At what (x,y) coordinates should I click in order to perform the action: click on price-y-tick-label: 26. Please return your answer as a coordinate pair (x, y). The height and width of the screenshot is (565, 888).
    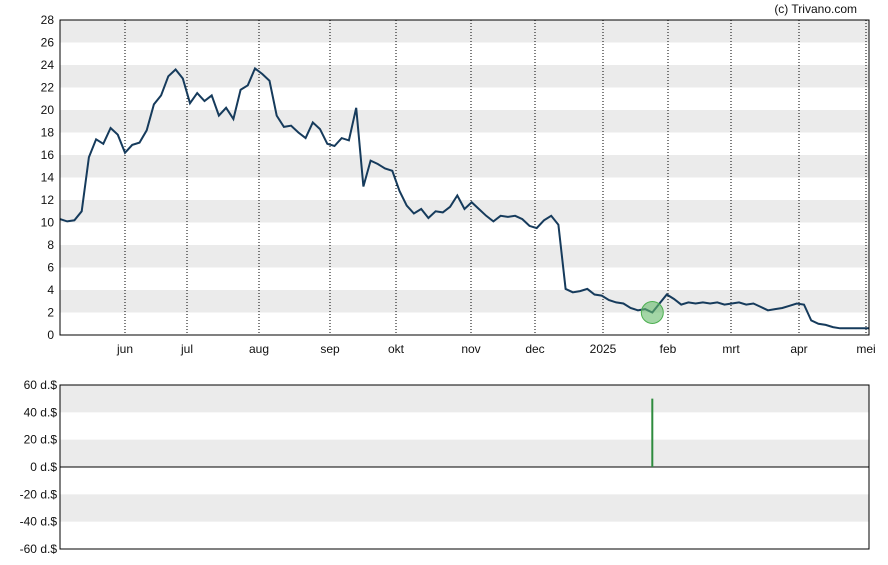
    Looking at the image, I should click on (48, 43).